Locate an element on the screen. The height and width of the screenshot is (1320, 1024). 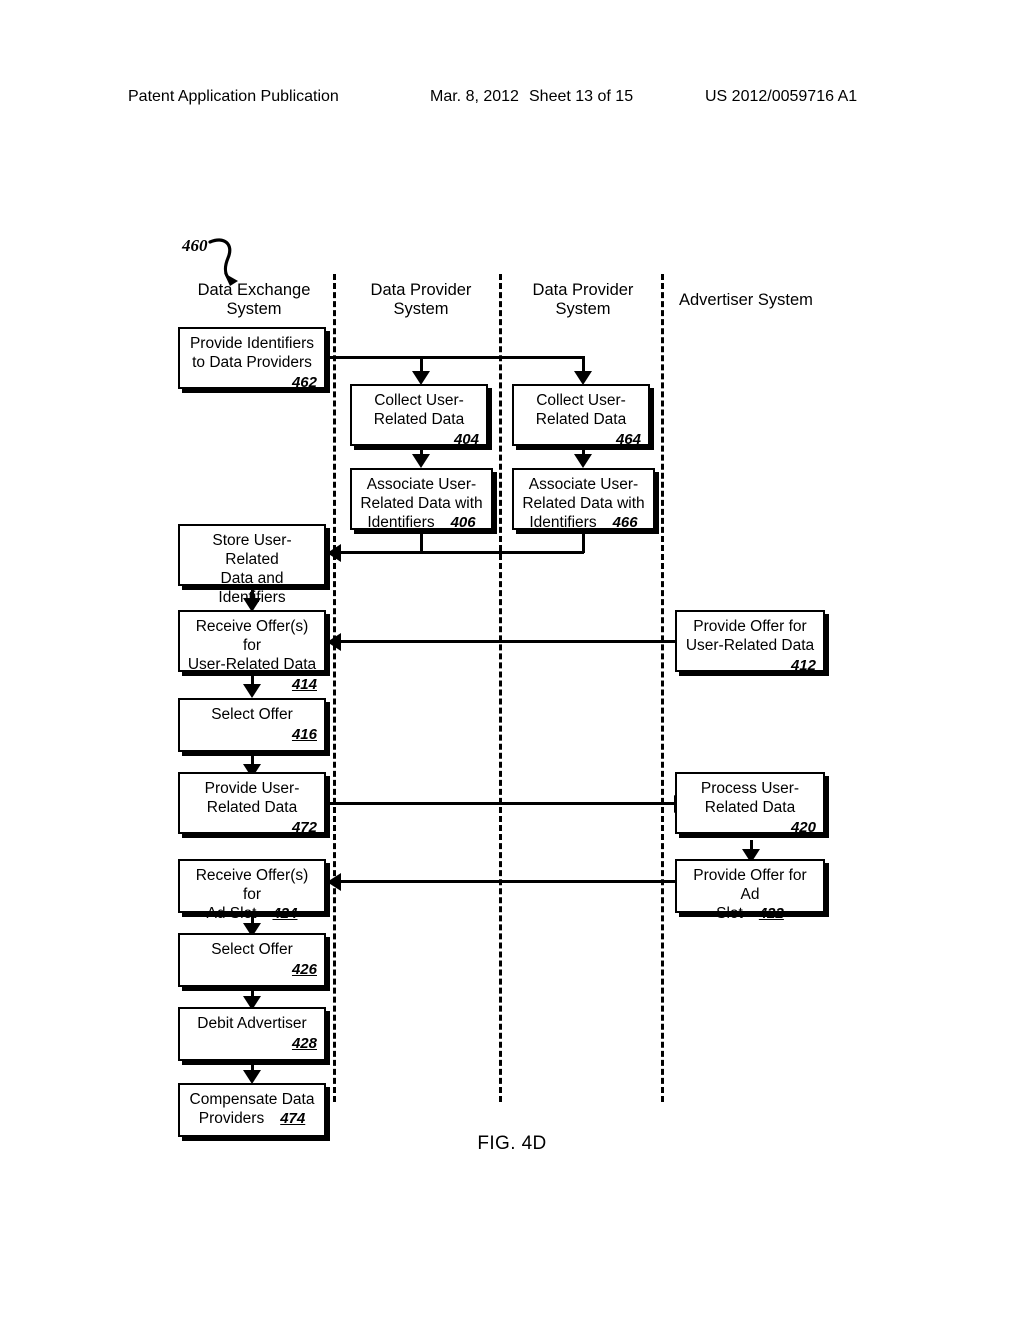
step-number-416: 416 is located at coordinates (304, 734).